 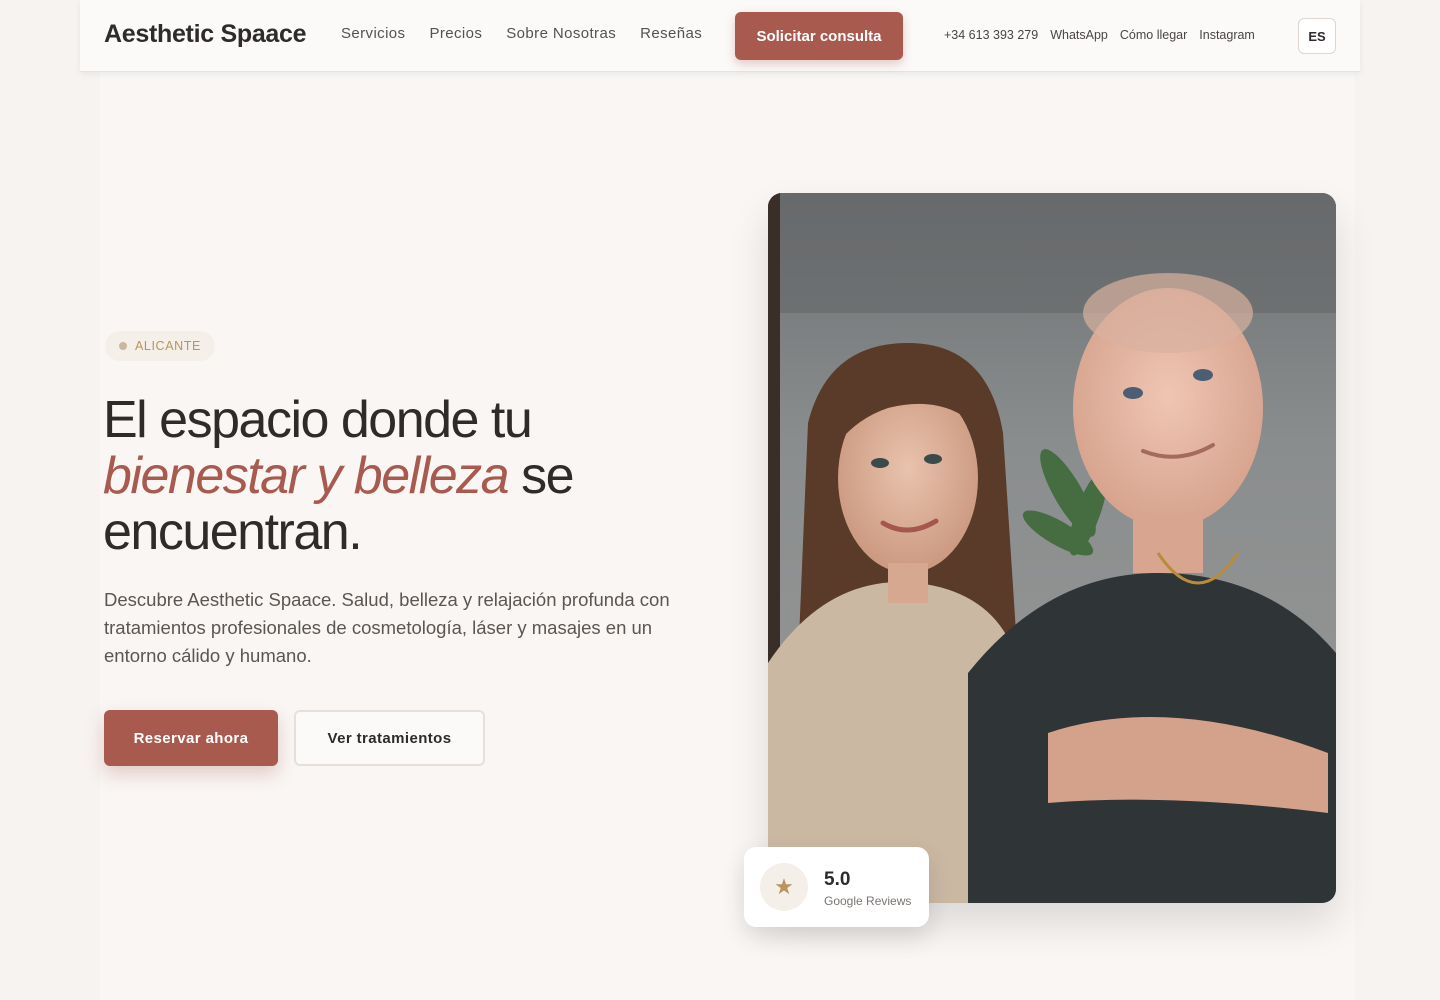 I want to click on badge-dot, so click(x=123, y=346).